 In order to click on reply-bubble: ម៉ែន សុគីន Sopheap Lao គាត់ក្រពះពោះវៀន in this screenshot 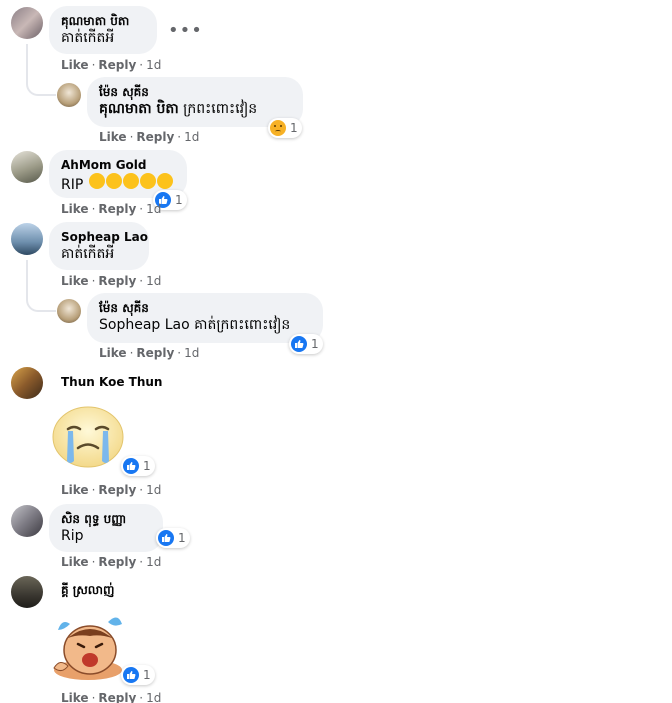, I will do `click(205, 318)`.